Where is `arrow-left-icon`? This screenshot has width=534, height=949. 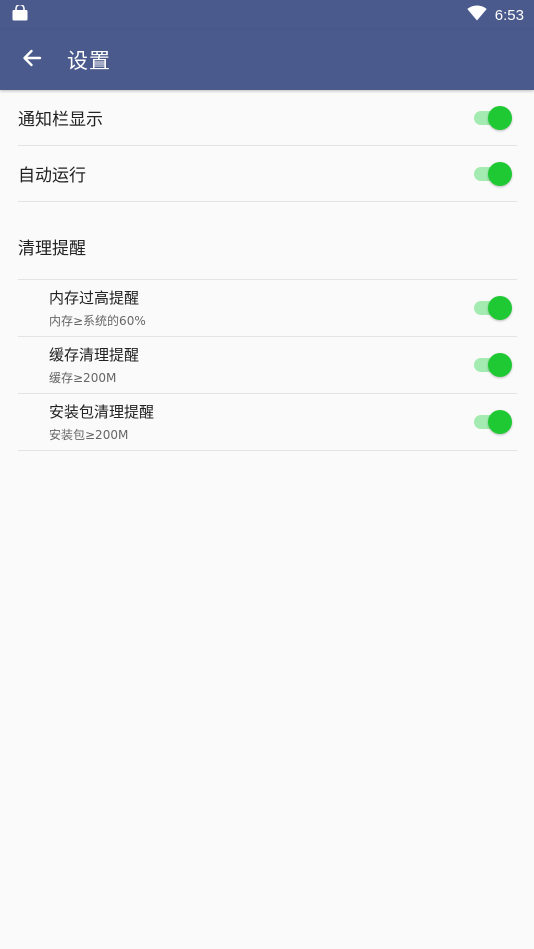
arrow-left-icon is located at coordinates (32, 60).